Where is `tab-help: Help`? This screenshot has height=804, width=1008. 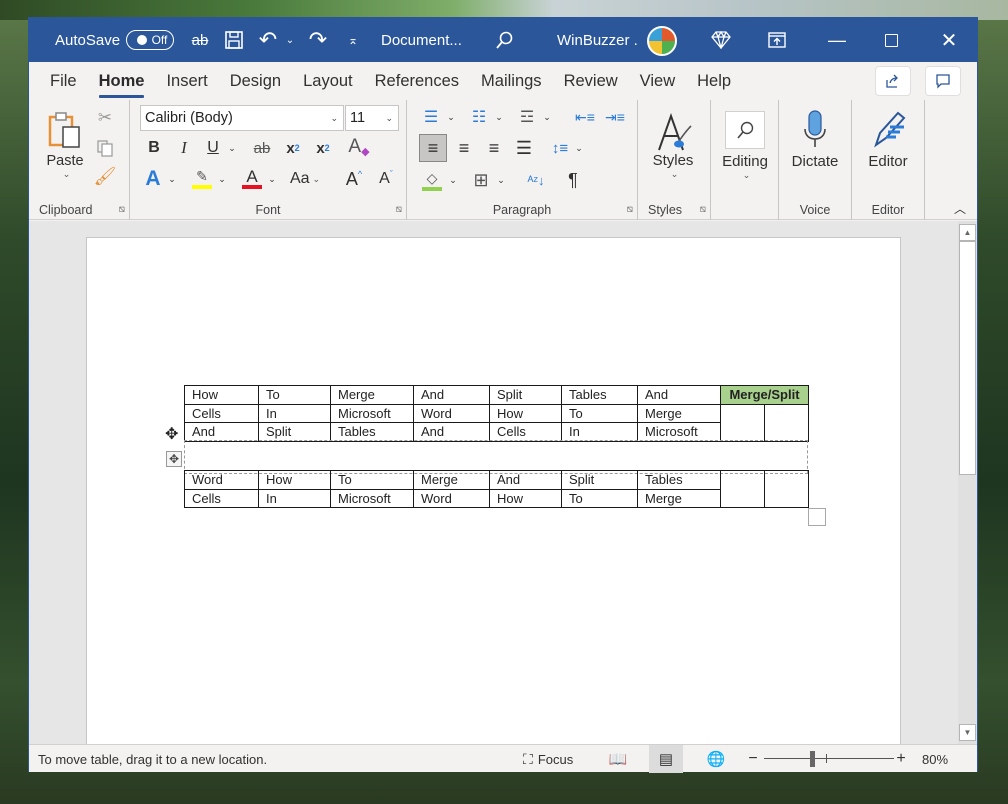
tab-help: Help is located at coordinates (714, 81).